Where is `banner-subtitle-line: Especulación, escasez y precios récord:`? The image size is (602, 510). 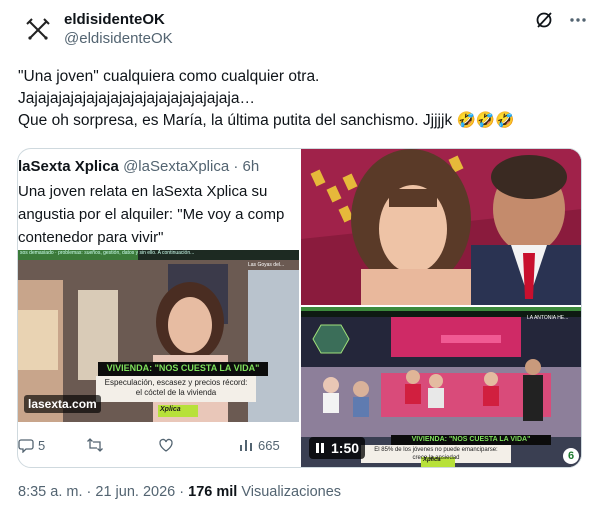 banner-subtitle-line: Especulación, escasez y precios récord: is located at coordinates (176, 382).